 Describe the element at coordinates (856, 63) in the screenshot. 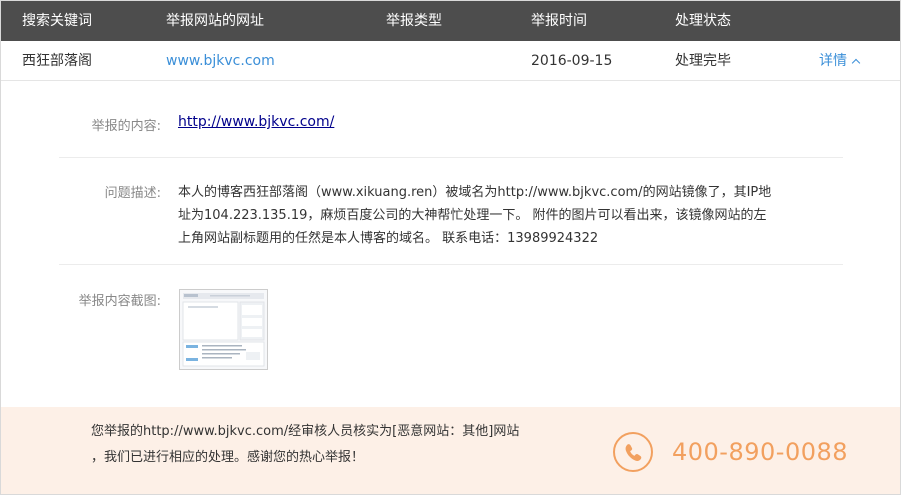

I see `chevron-up-icon` at that location.